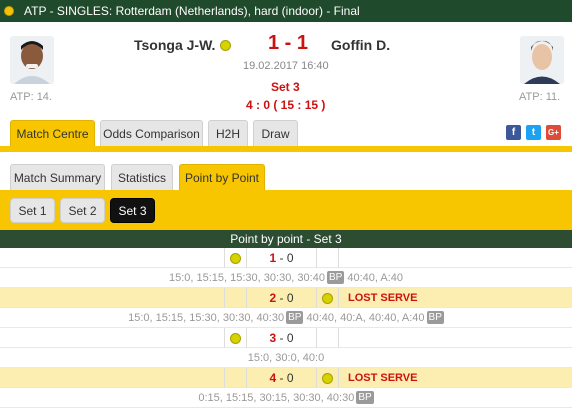 This screenshot has height=412, width=572. Describe the element at coordinates (374, 277) in the screenshot. I see `points-text: 40:40, A:40` at that location.